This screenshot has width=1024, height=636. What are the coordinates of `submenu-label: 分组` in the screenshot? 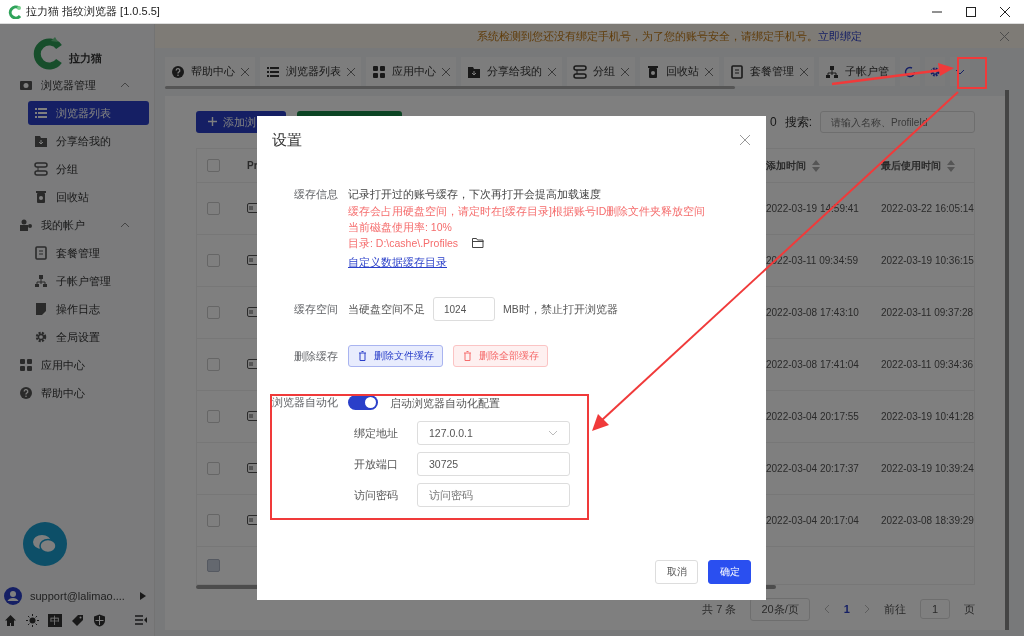 It's located at (67, 169).